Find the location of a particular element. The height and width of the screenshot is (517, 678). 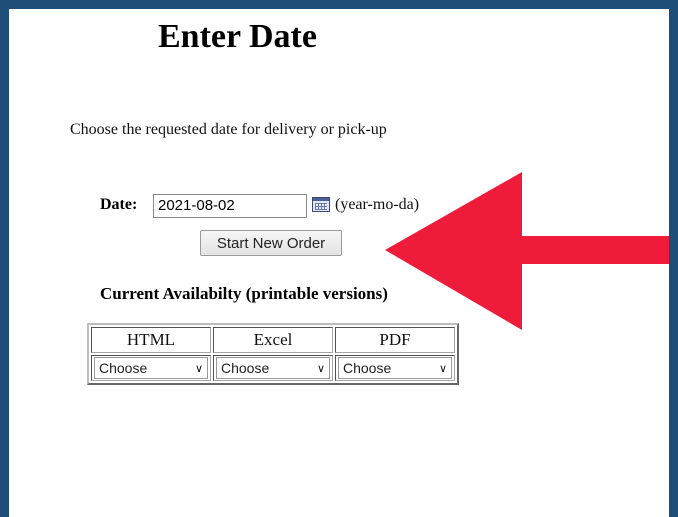

arrow-left-icon is located at coordinates (527, 251).